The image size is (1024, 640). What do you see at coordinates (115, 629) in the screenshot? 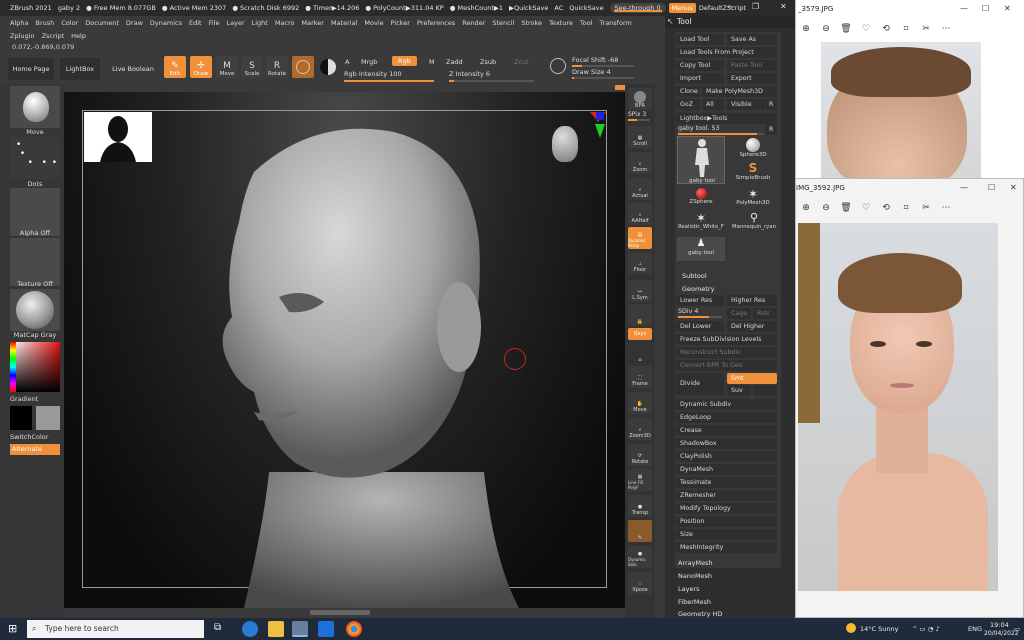
I see `taskbar-search: ⌕ Type here to search` at bounding box center [115, 629].